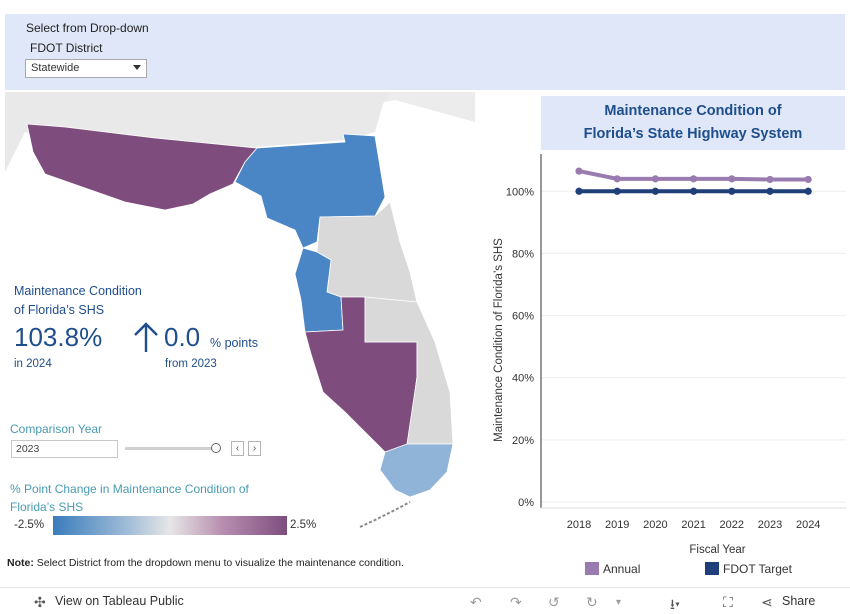 The width and height of the screenshot is (850, 614). Describe the element at coordinates (385, 514) in the screenshot. I see `florida-keys` at that location.